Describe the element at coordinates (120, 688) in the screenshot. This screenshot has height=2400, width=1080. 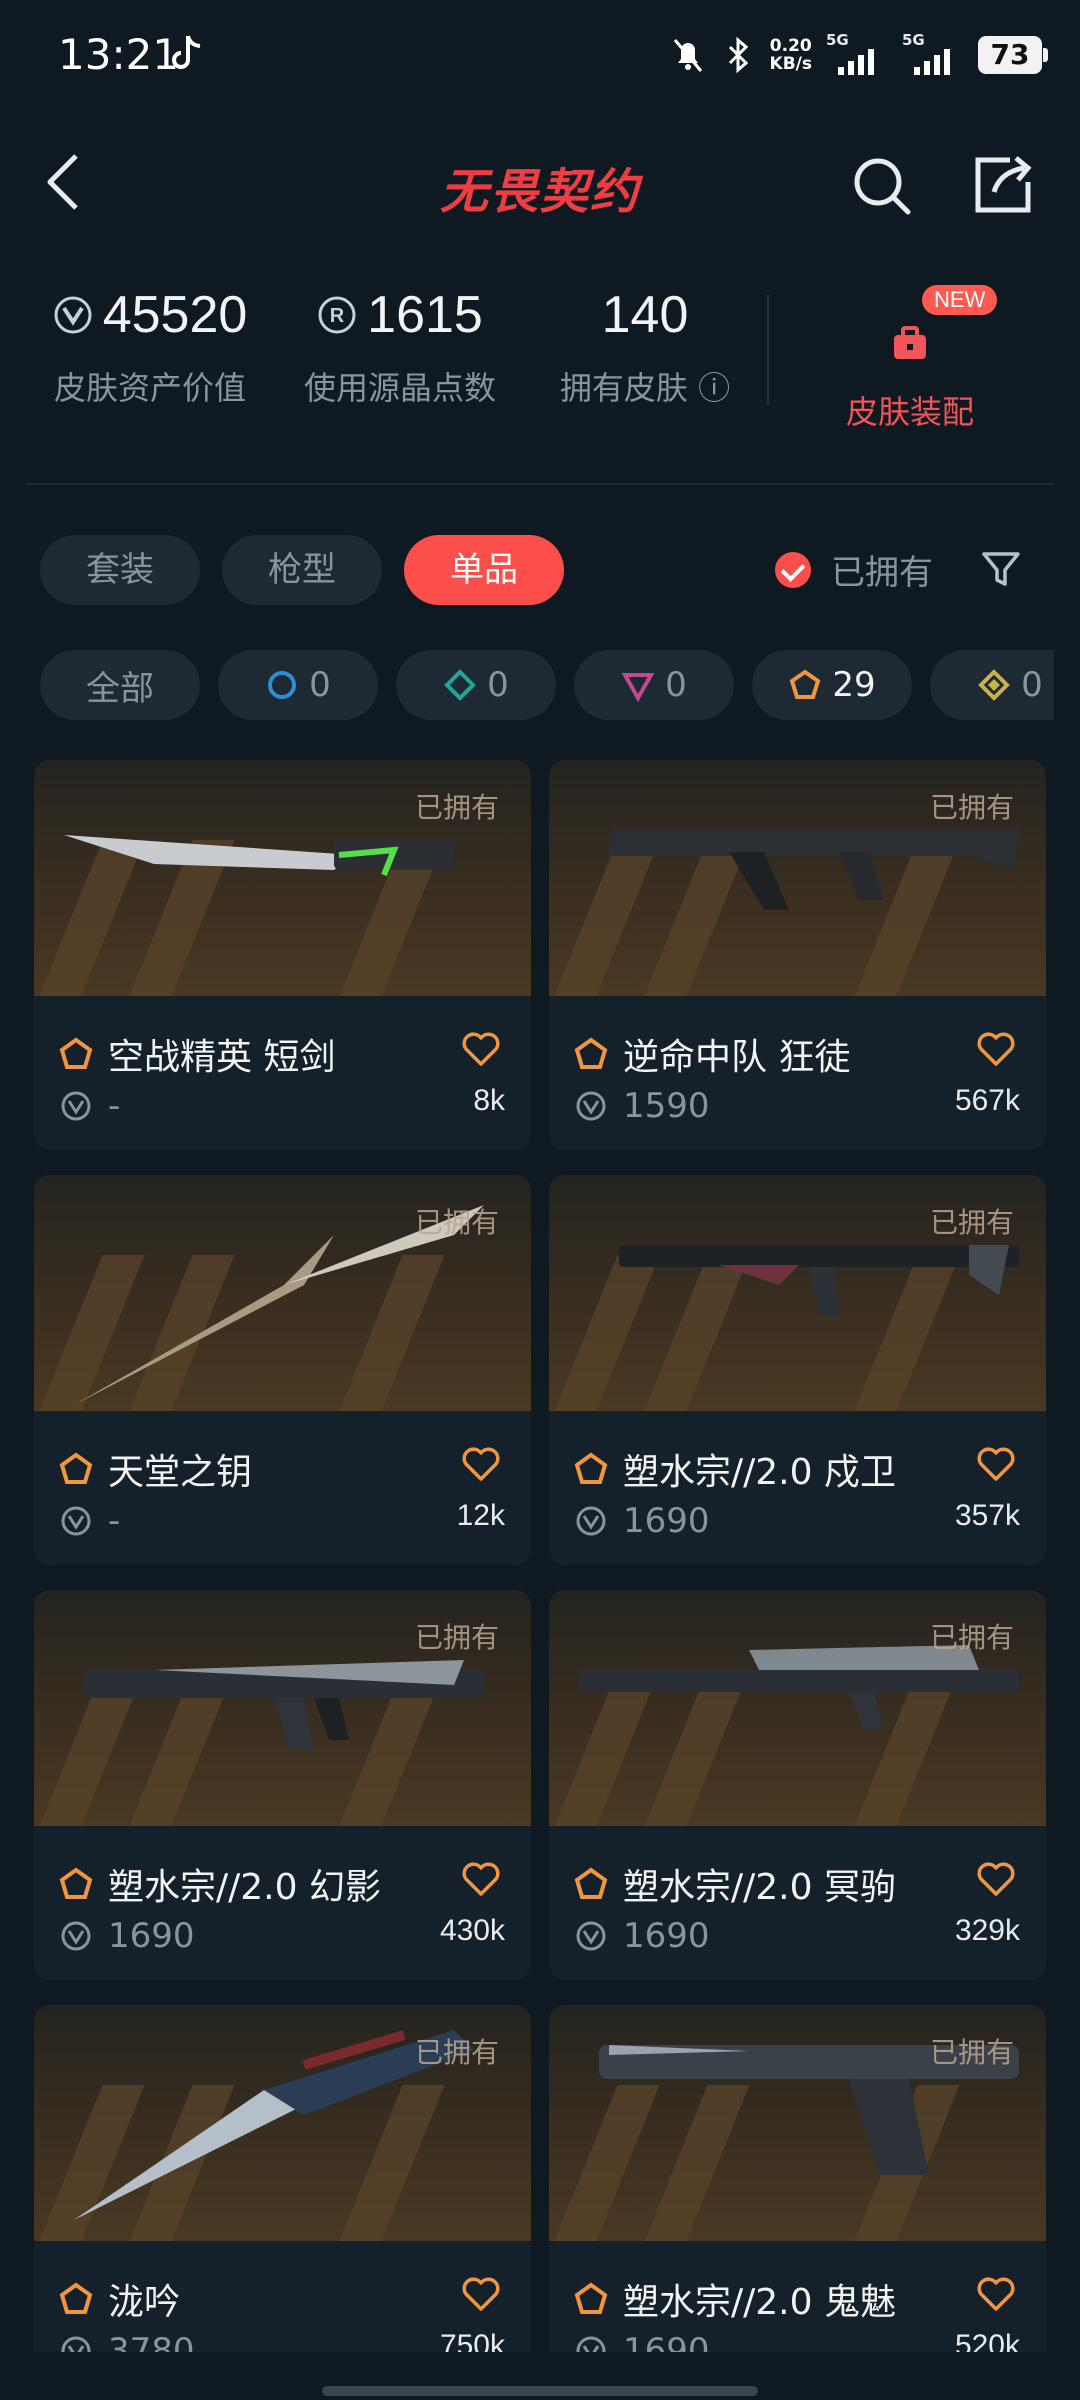
I see `chip-all-label: 全部` at that location.